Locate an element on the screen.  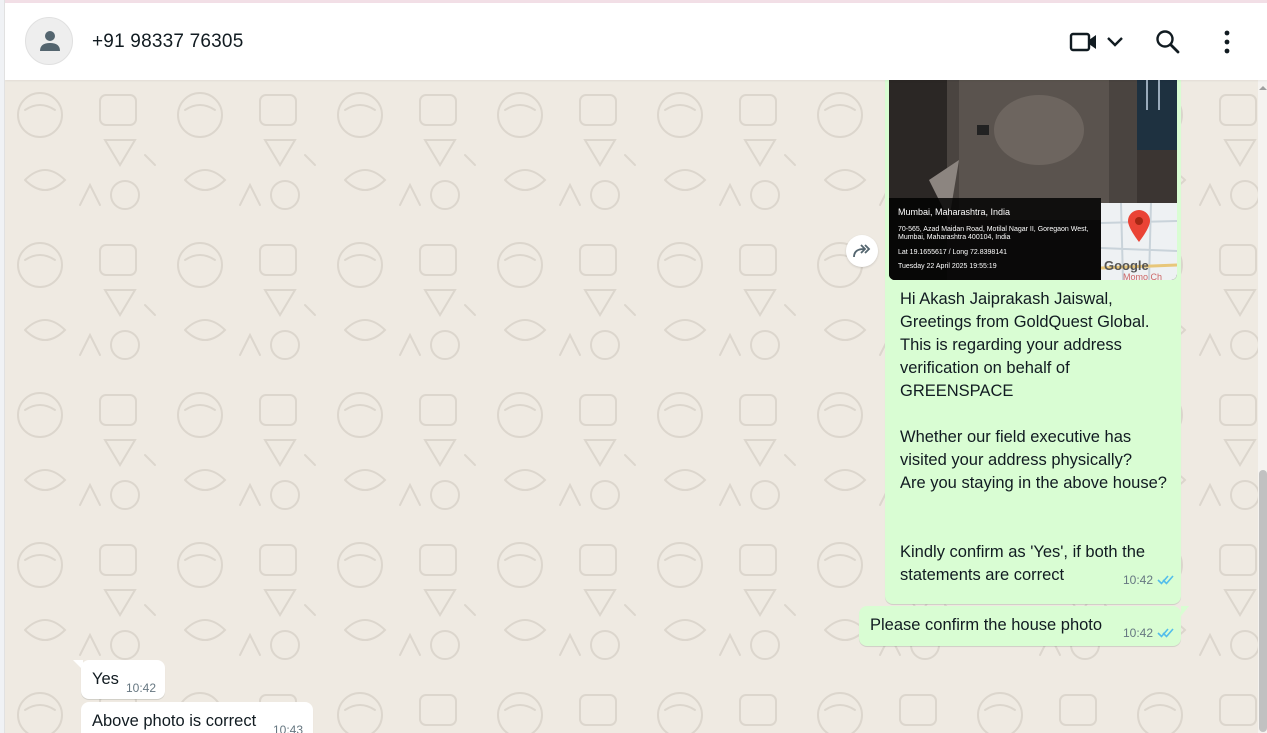
scrollbar-thumb is located at coordinates (1263, 601).